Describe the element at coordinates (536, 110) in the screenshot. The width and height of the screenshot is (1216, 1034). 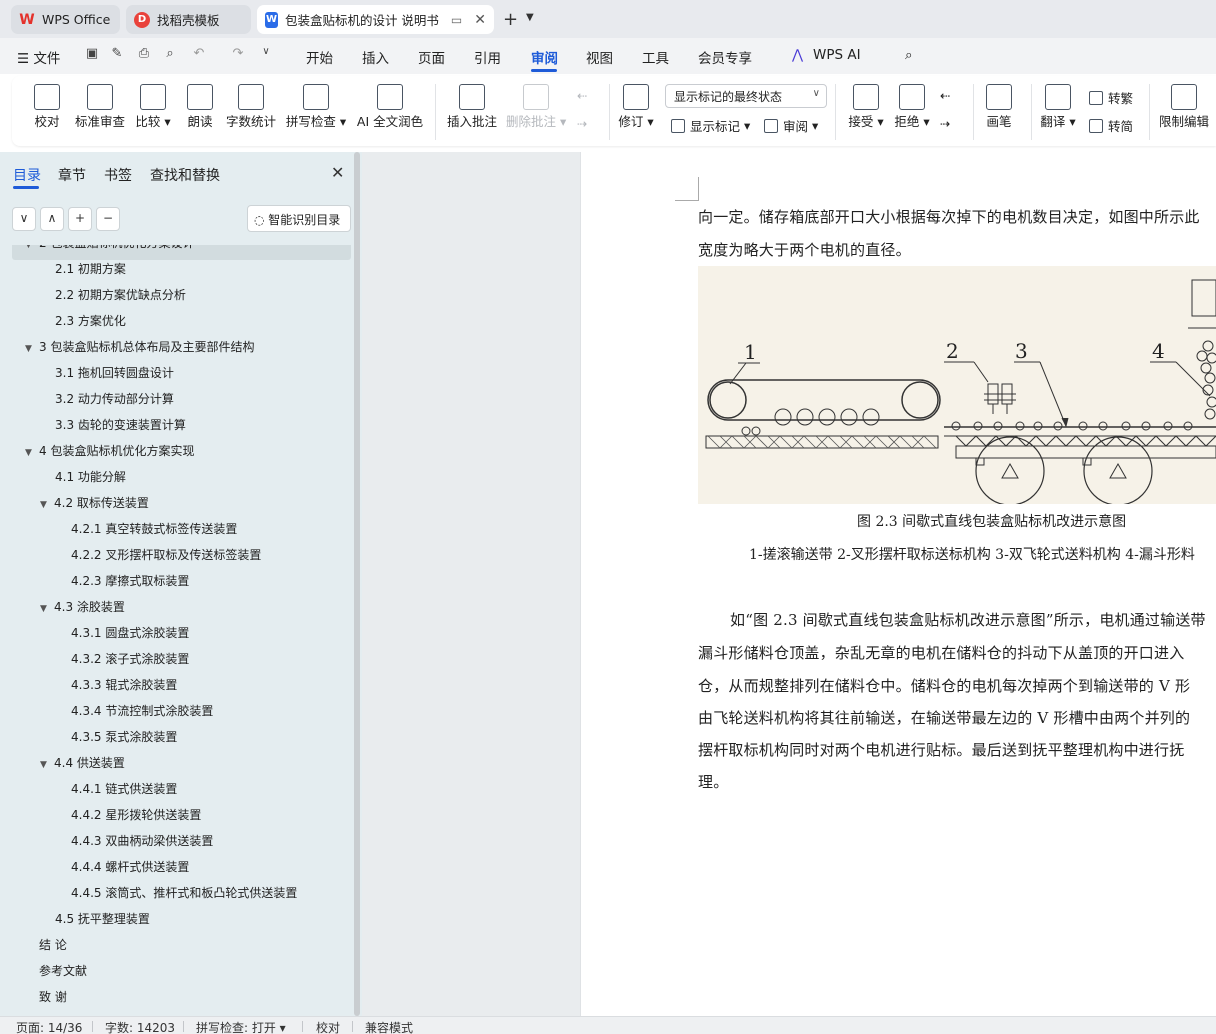
I see `delete-comment-button: 删除批注 ▾` at that location.